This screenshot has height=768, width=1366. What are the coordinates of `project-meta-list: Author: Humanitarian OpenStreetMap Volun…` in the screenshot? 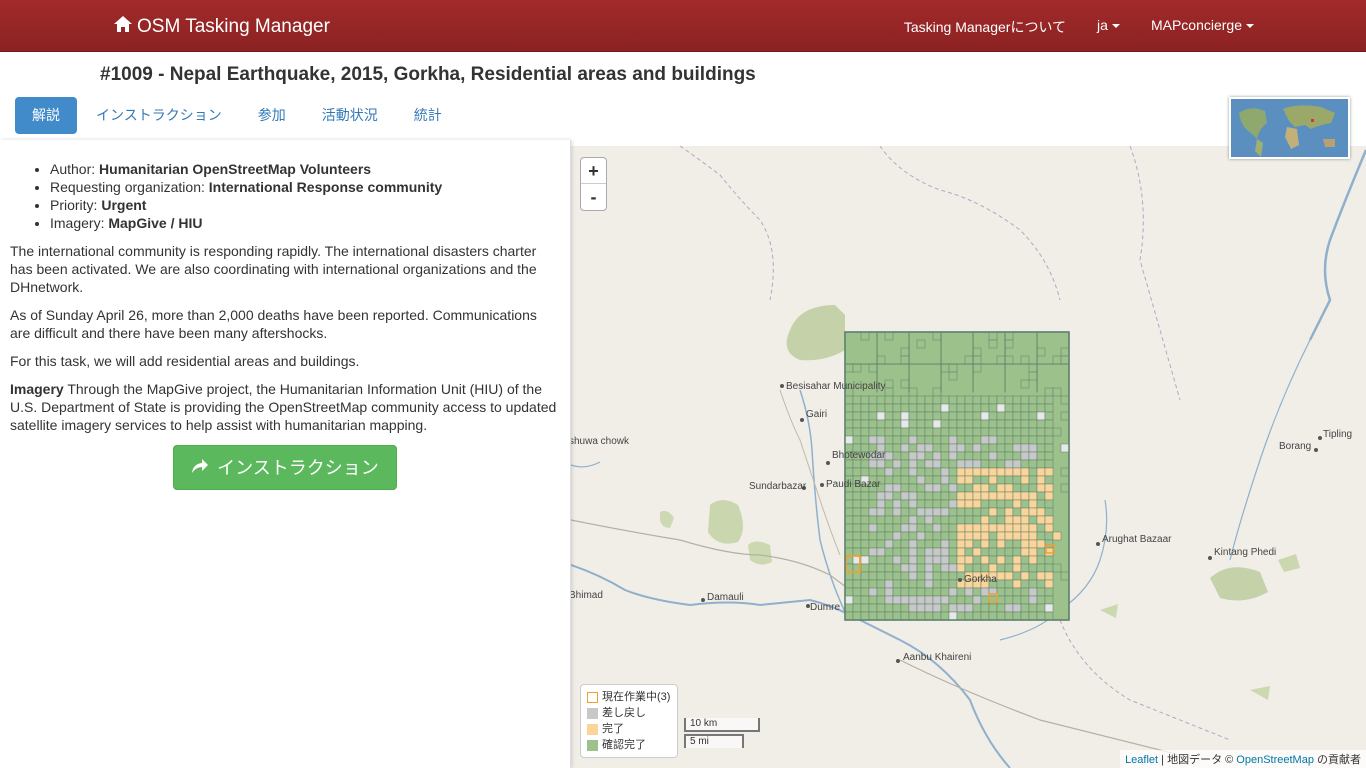 It's located at (305, 196).